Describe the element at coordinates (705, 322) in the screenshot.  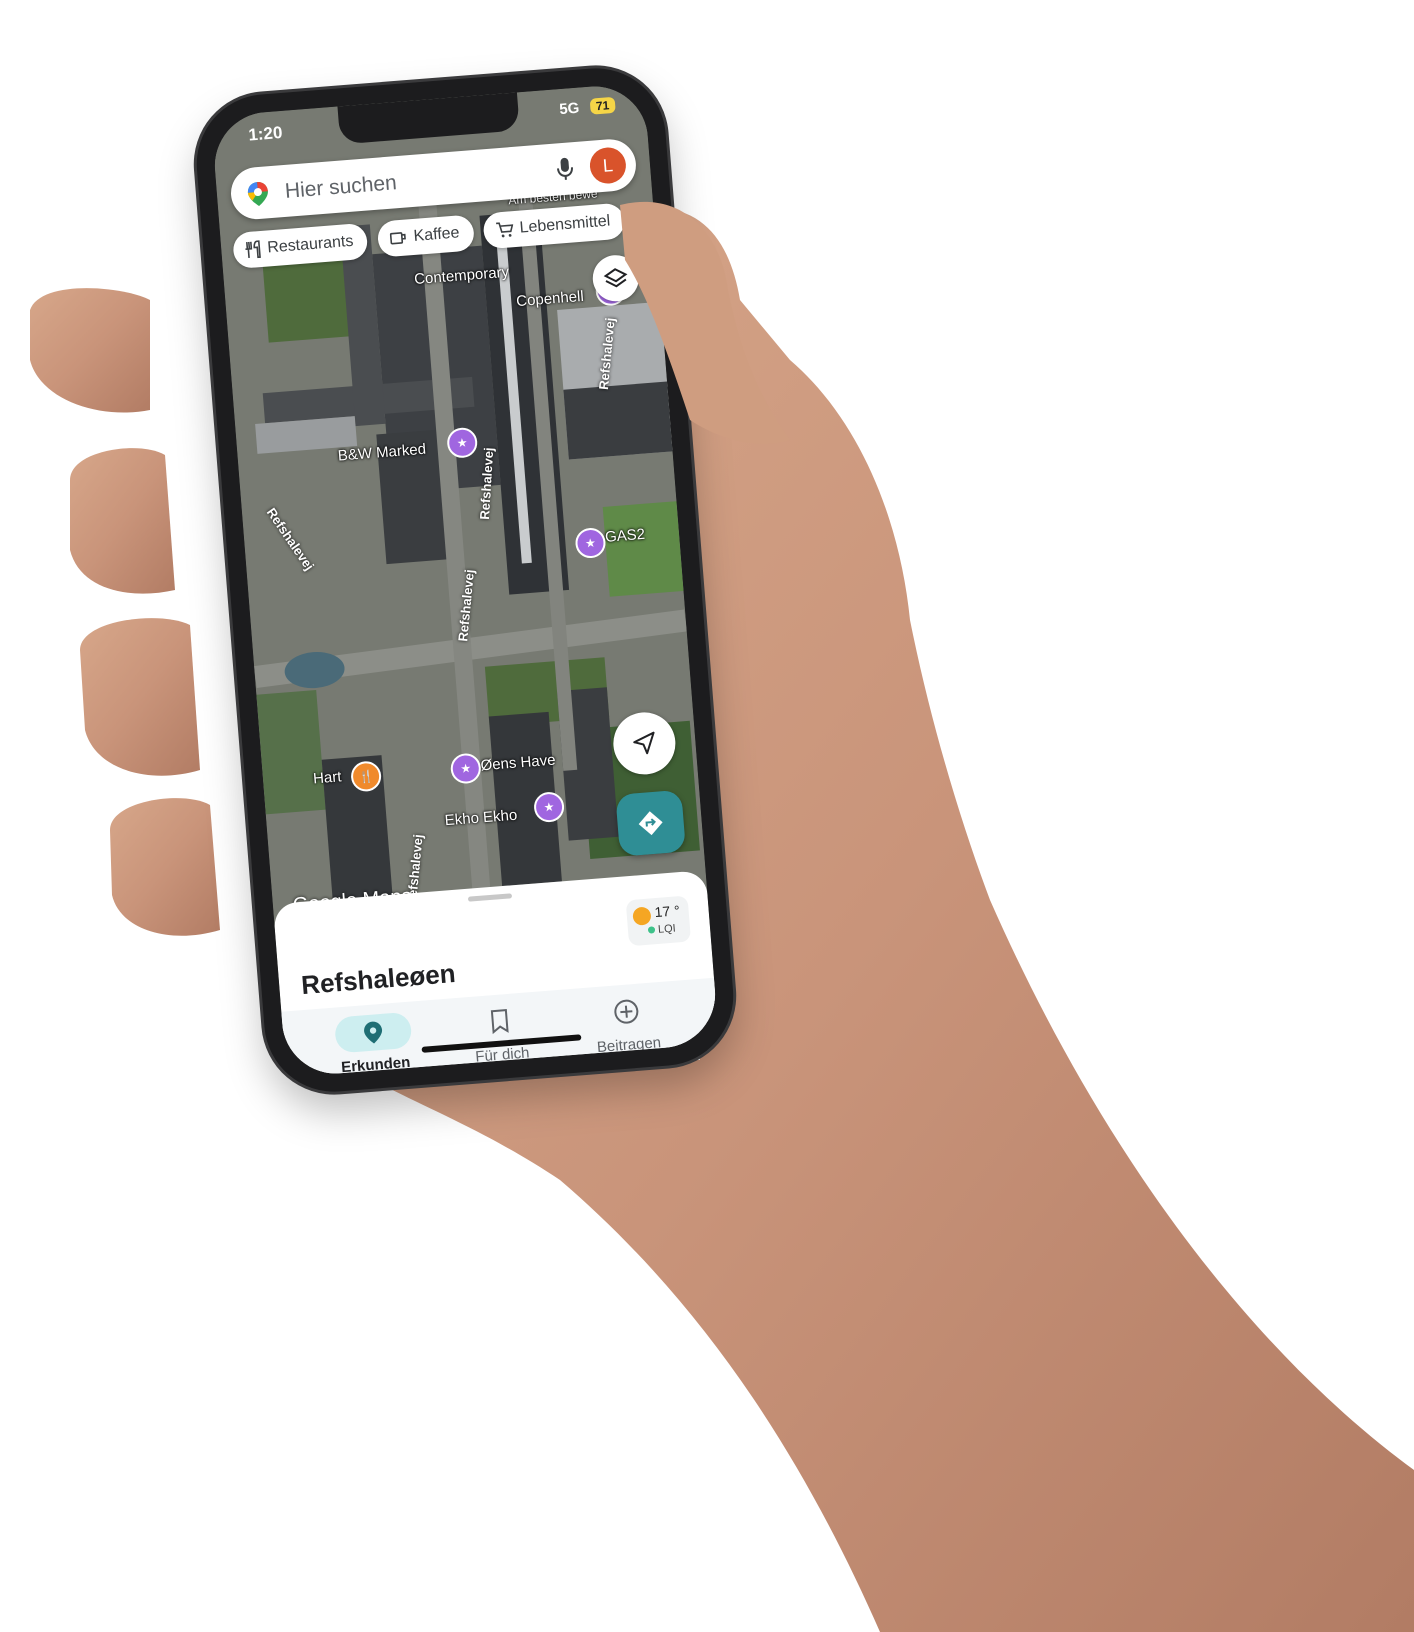
I see `thumb-overlay` at that location.